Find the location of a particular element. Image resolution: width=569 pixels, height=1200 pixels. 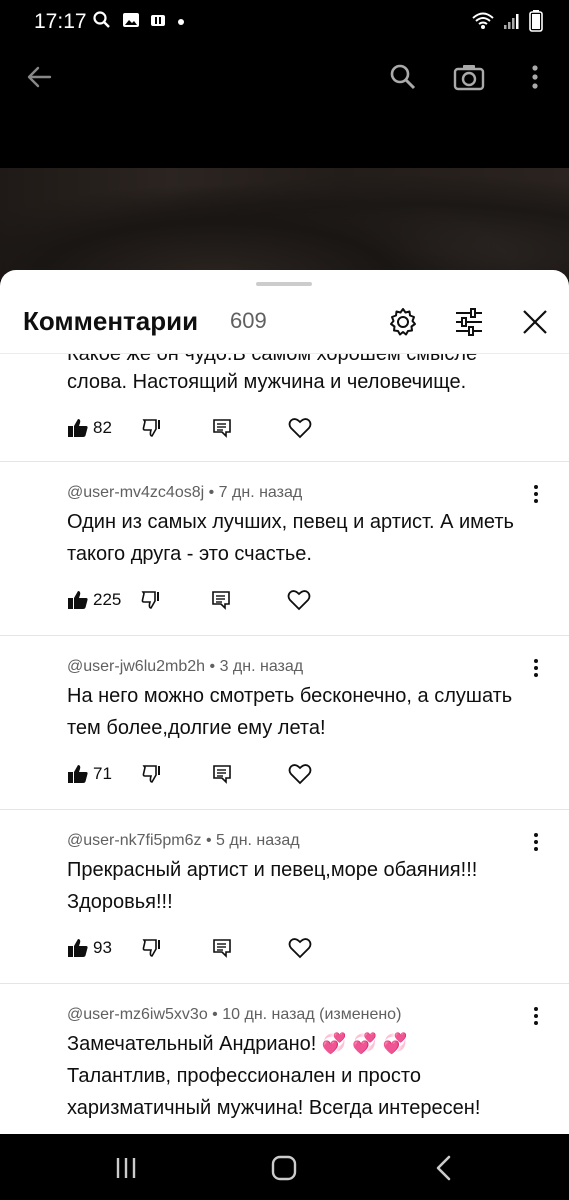

comment-actions: 71 is located at coordinates (189, 774).